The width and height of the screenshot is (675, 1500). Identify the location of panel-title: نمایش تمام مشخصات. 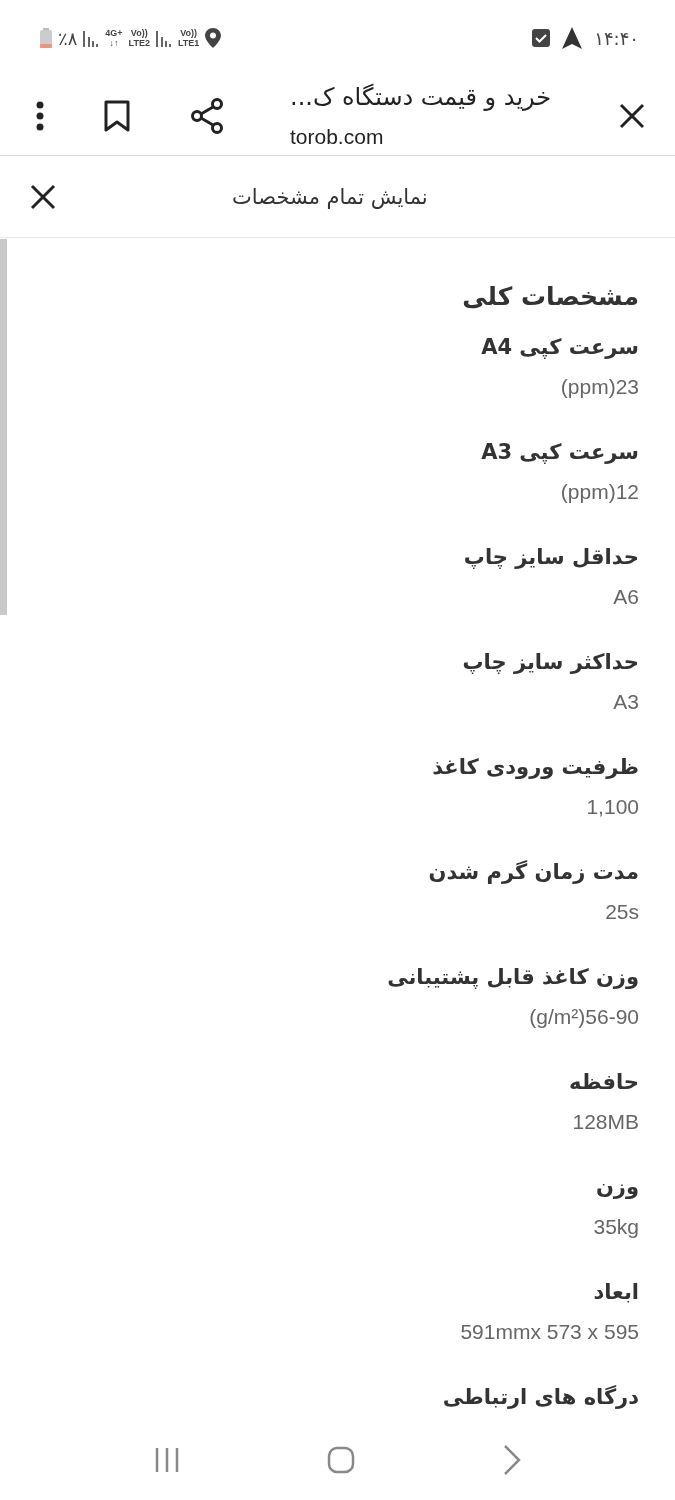
(330, 196).